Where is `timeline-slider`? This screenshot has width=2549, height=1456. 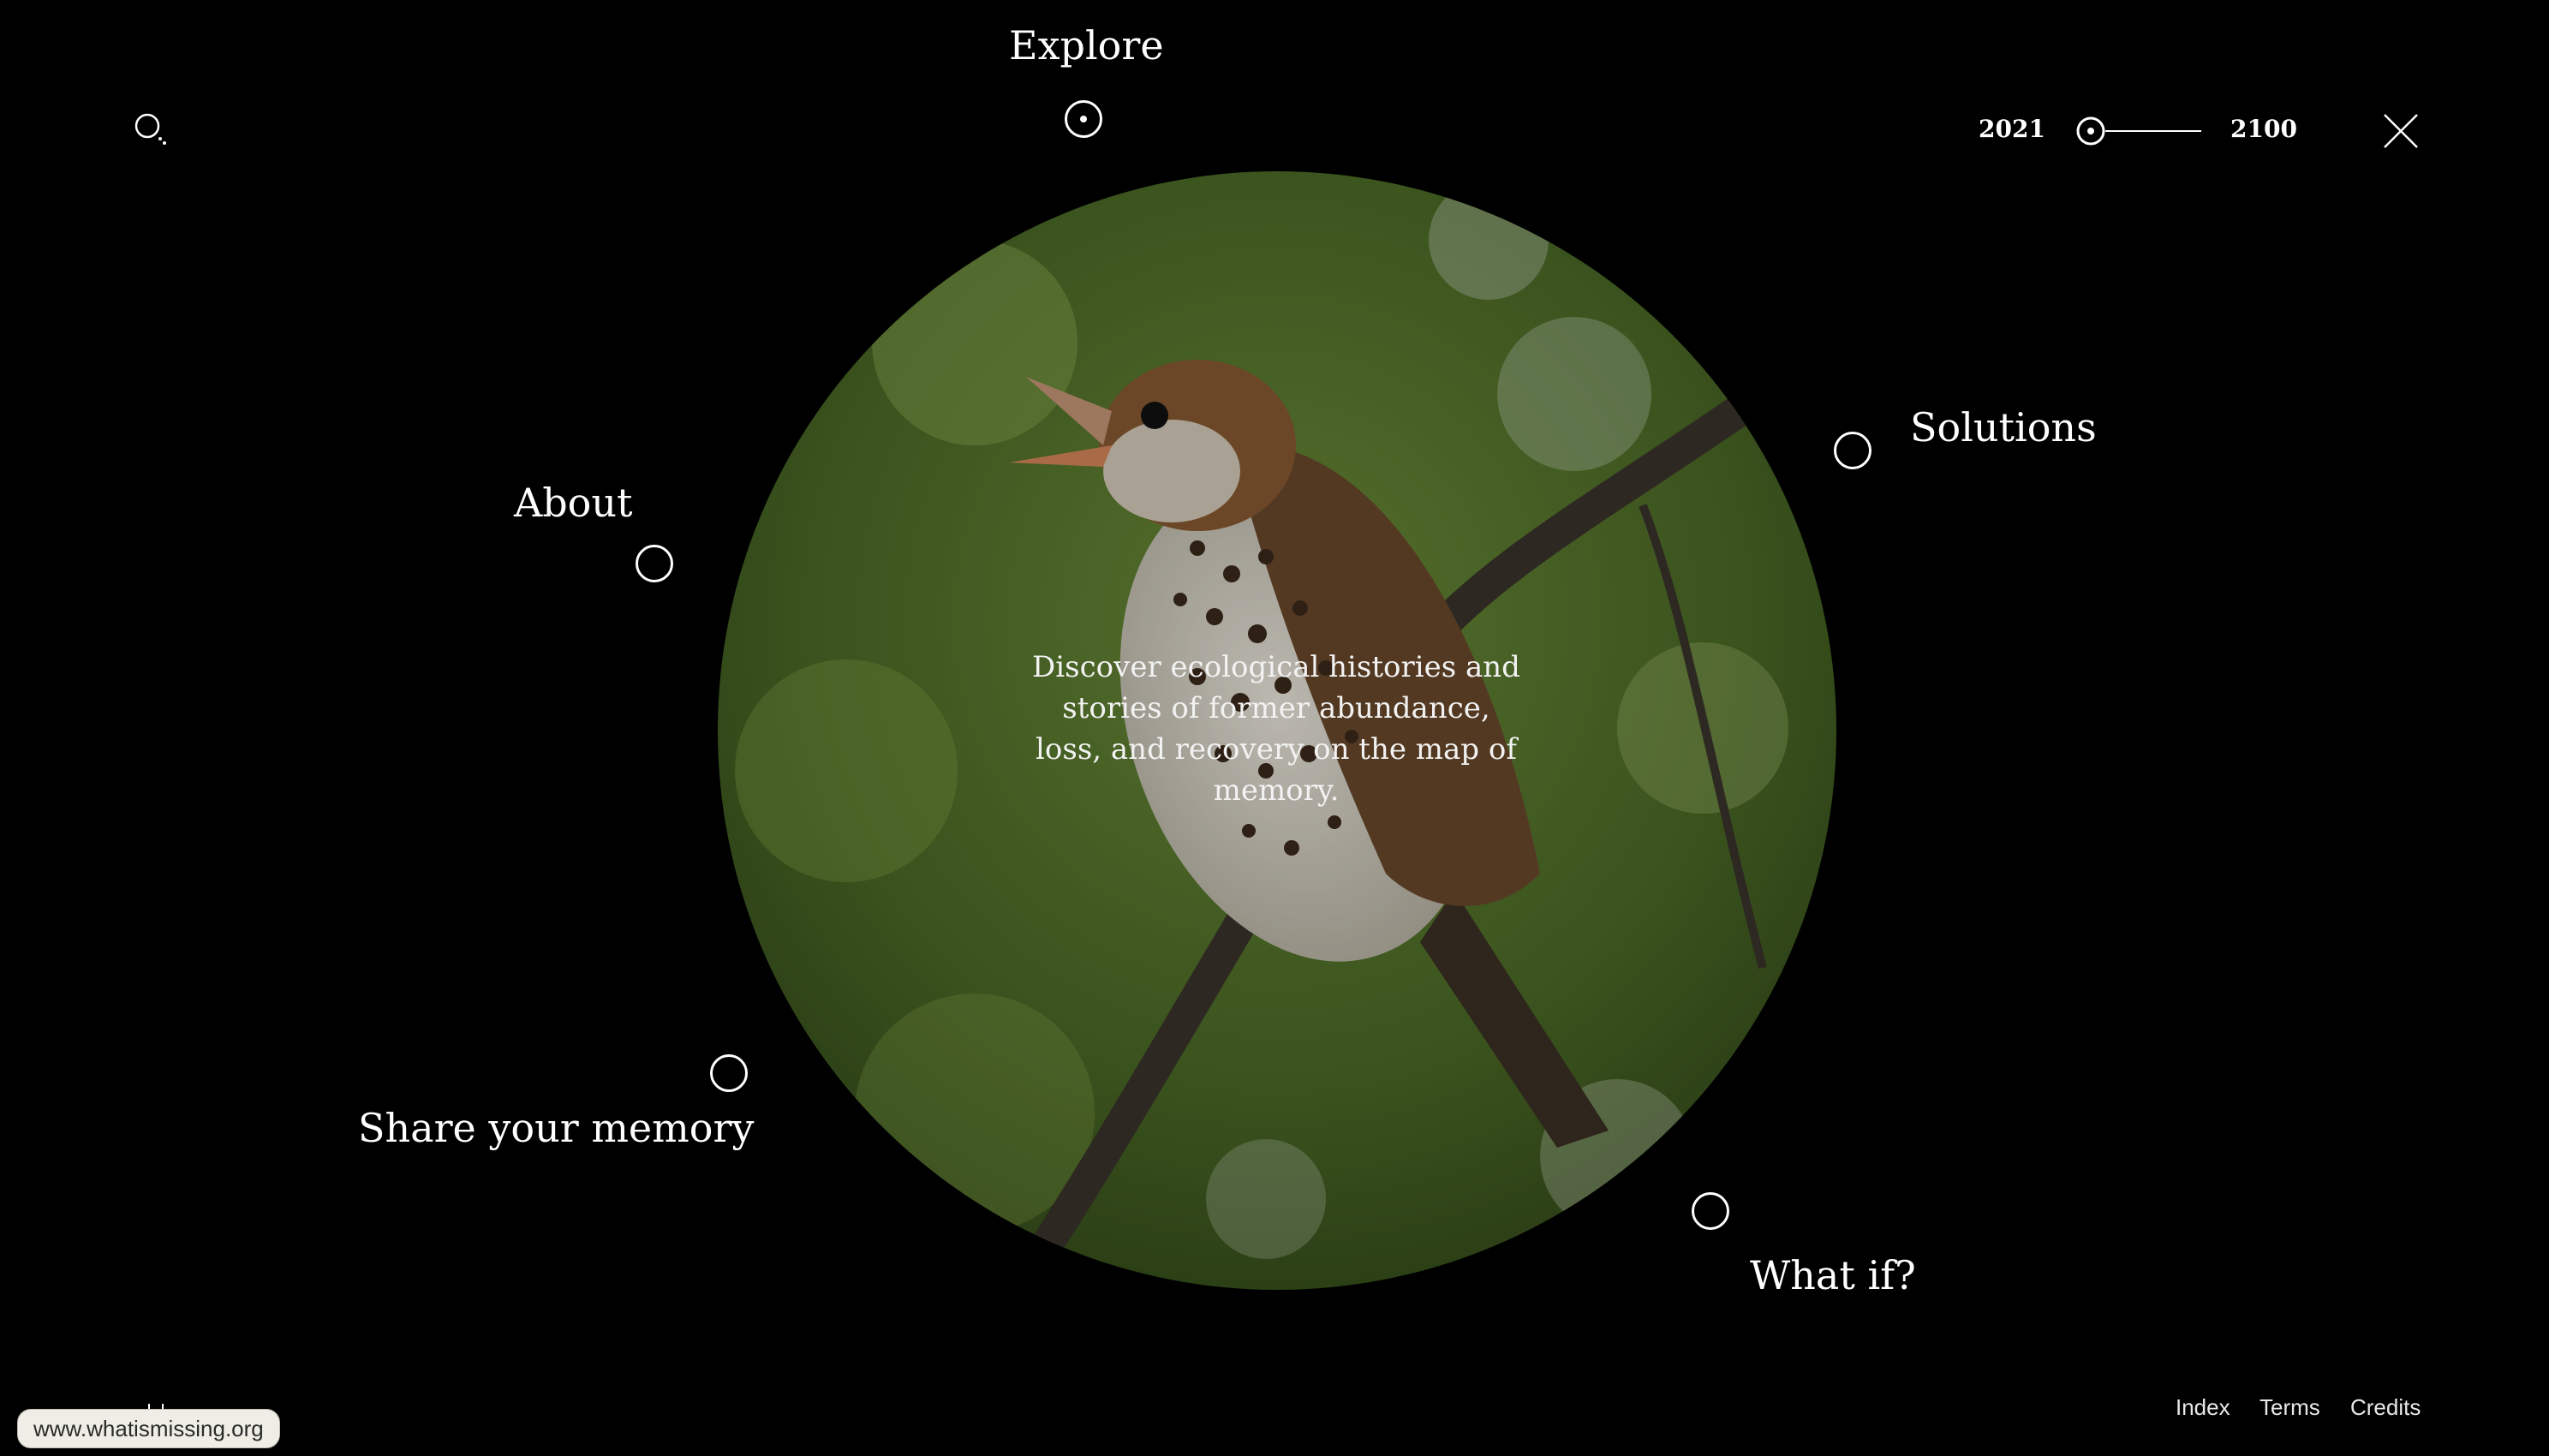 timeline-slider is located at coordinates (2138, 131).